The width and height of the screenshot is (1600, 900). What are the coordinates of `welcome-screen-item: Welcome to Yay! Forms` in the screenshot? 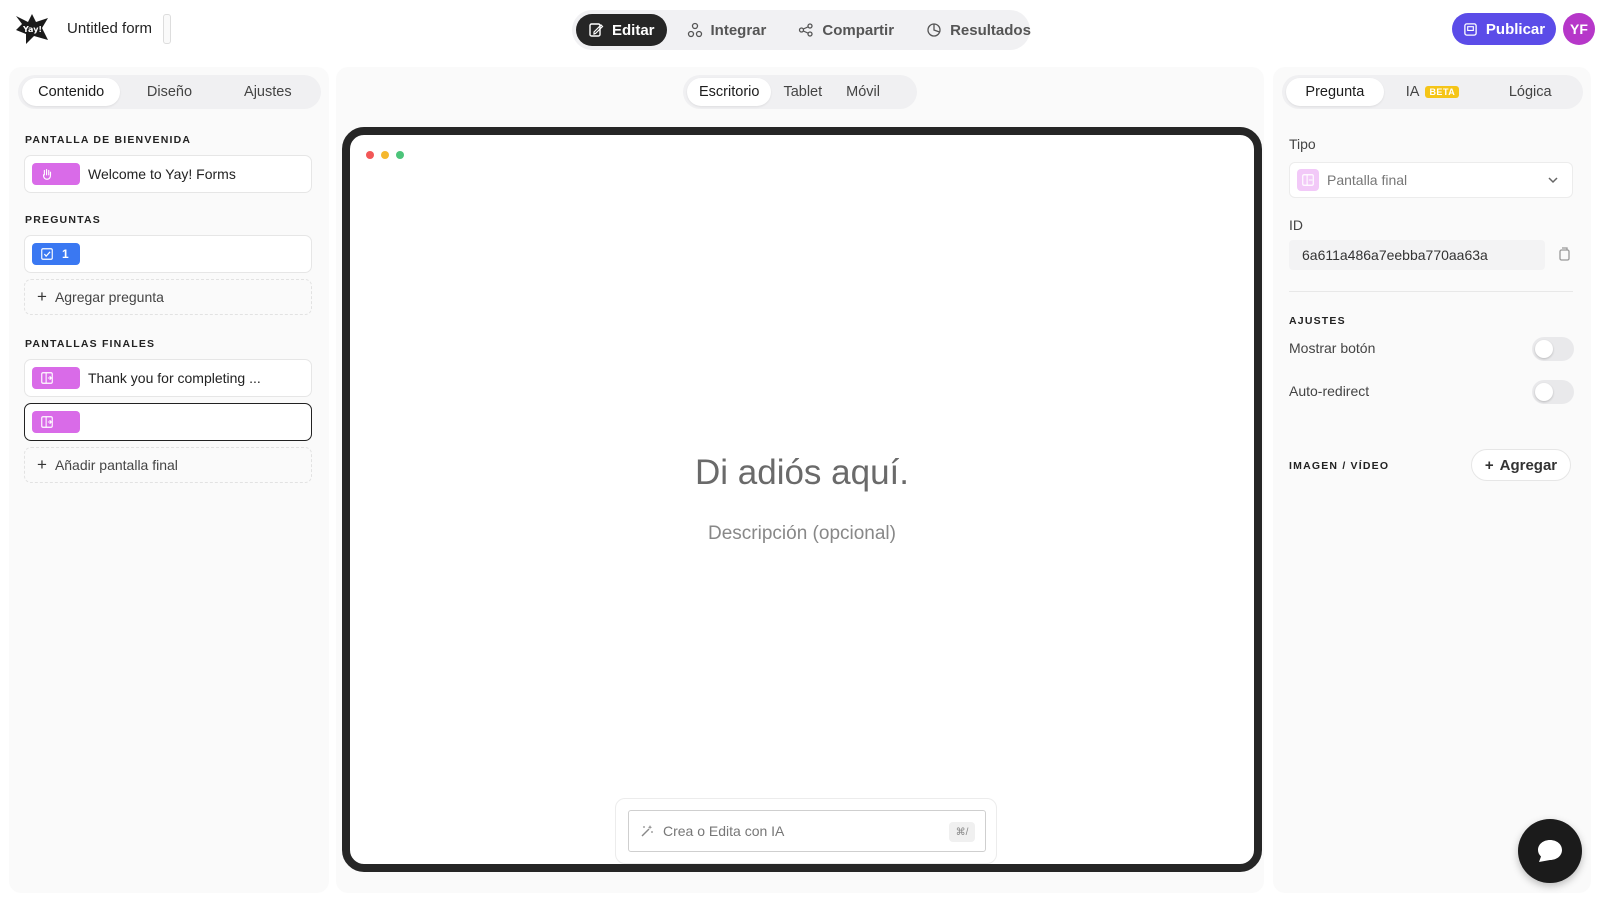 It's located at (168, 174).